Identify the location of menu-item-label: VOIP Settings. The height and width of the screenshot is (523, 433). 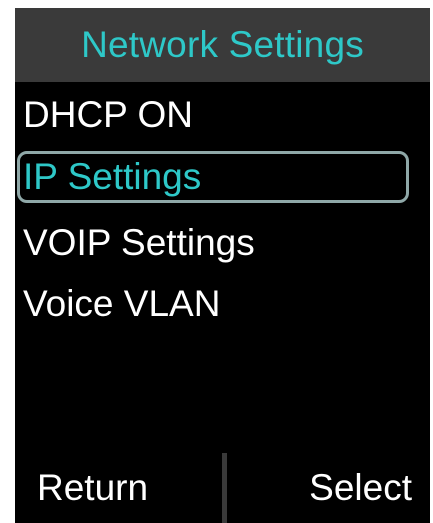
(139, 242).